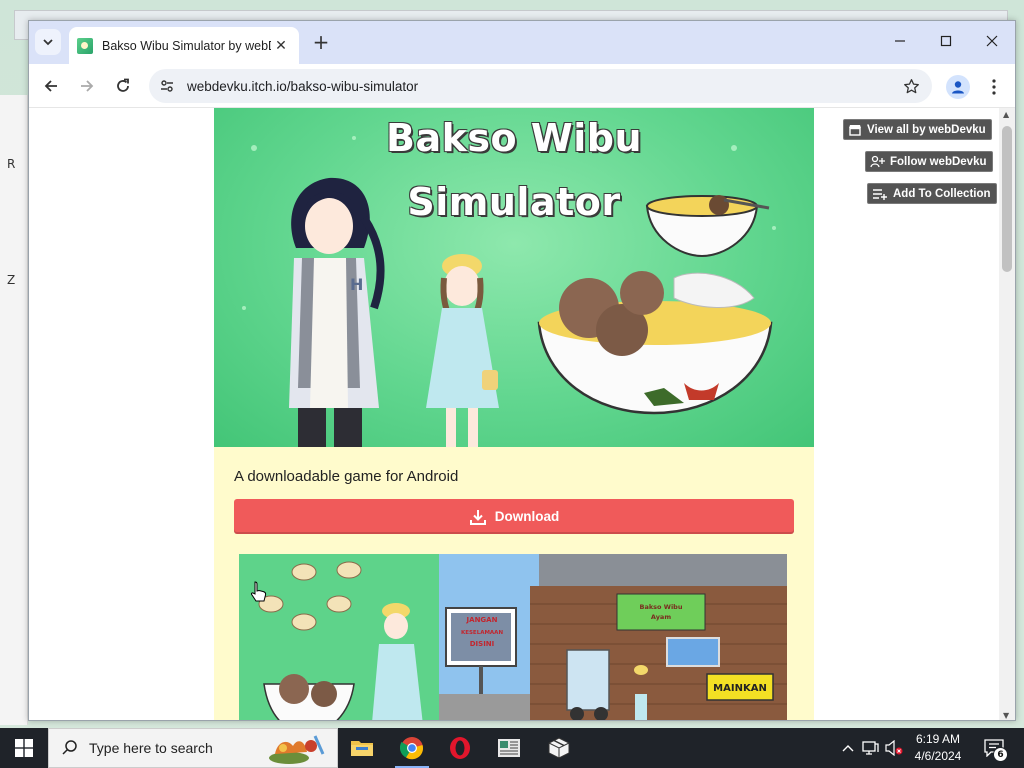 This screenshot has height=768, width=1024. I want to click on search-highlight-illustration-icon, so click(297, 749).